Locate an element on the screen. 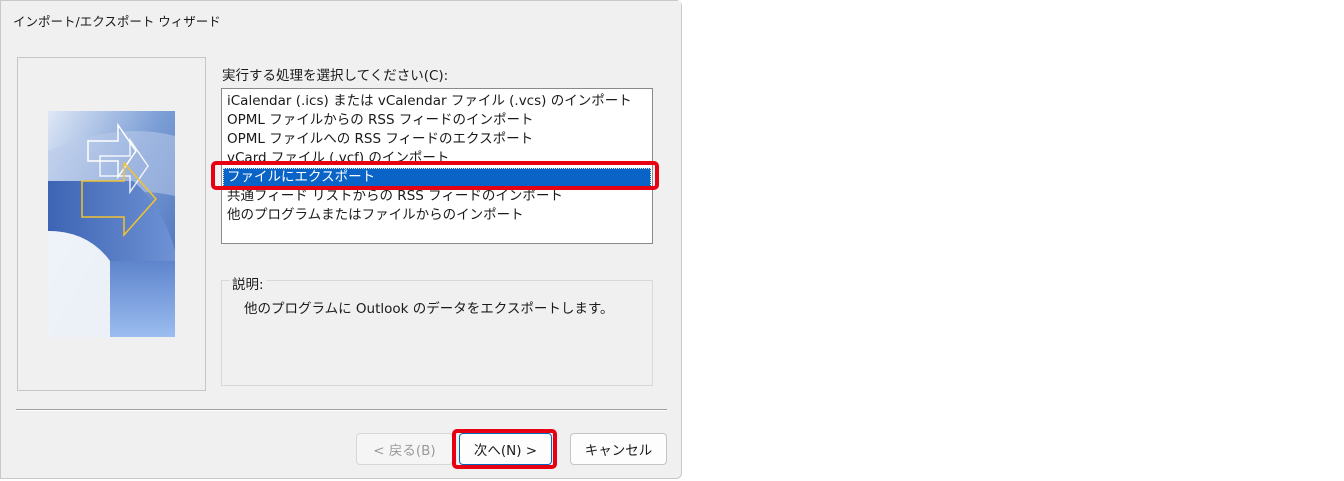 The width and height of the screenshot is (1344, 481). cancel-button: キャンセル is located at coordinates (618, 449).